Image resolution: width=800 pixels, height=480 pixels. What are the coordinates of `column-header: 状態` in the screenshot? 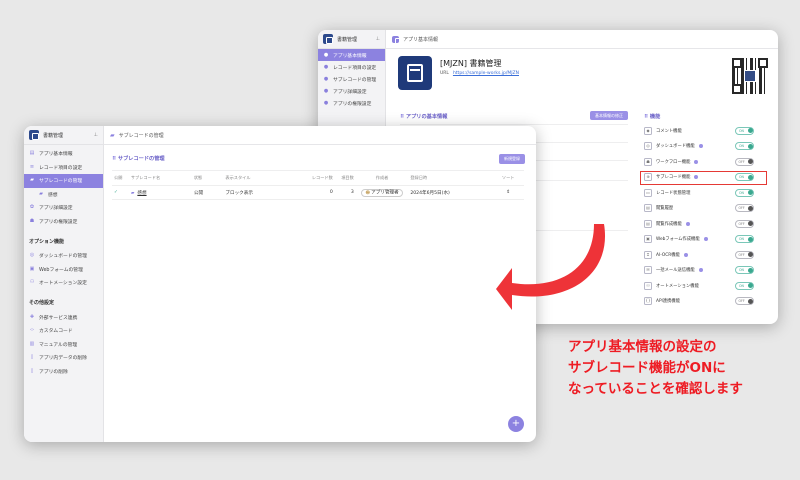 It's located at (198, 177).